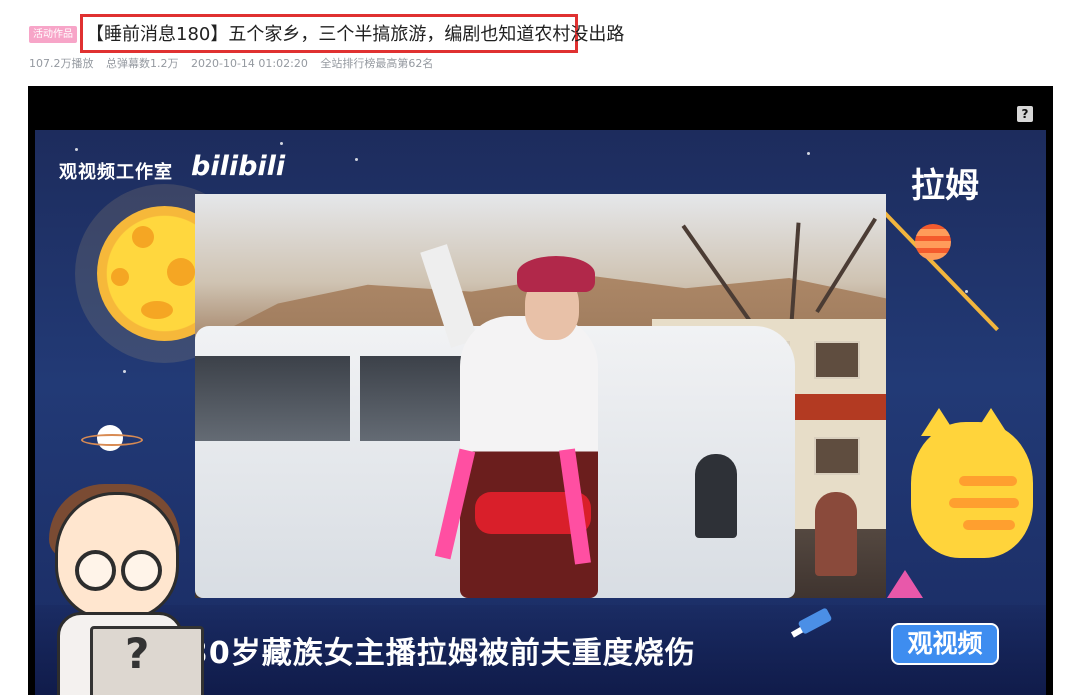 Image resolution: width=1080 pixels, height=695 pixels. What do you see at coordinates (935, 265) in the screenshot?
I see `shooting-star-icon` at bounding box center [935, 265].